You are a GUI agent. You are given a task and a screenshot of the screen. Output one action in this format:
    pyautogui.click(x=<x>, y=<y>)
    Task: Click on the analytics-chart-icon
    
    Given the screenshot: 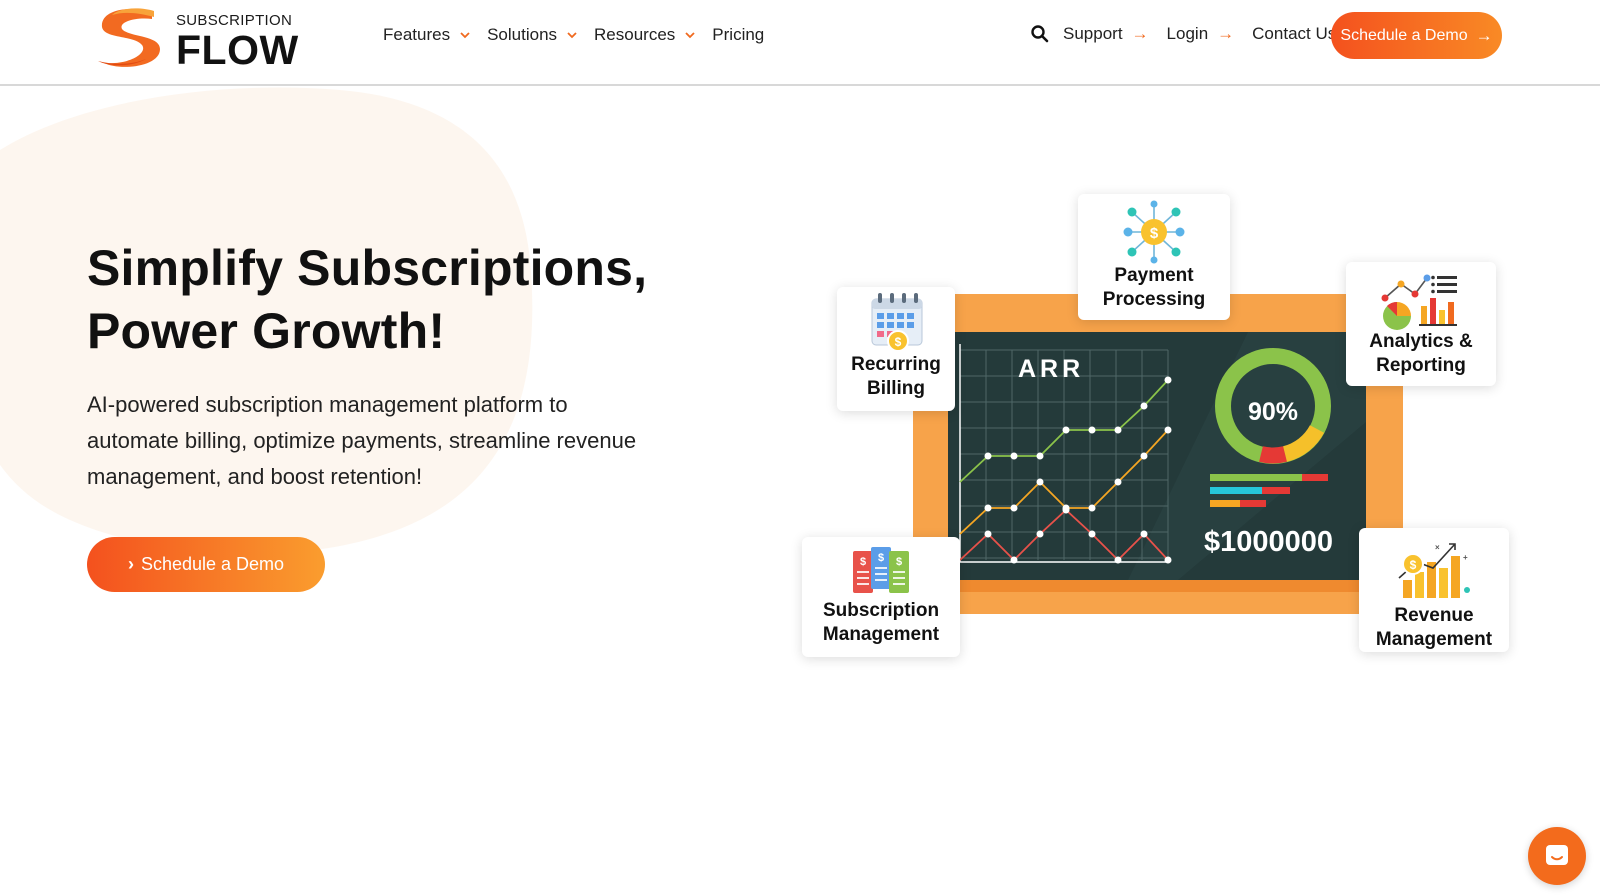 What is the action you would take?
    pyautogui.click(x=1419, y=302)
    